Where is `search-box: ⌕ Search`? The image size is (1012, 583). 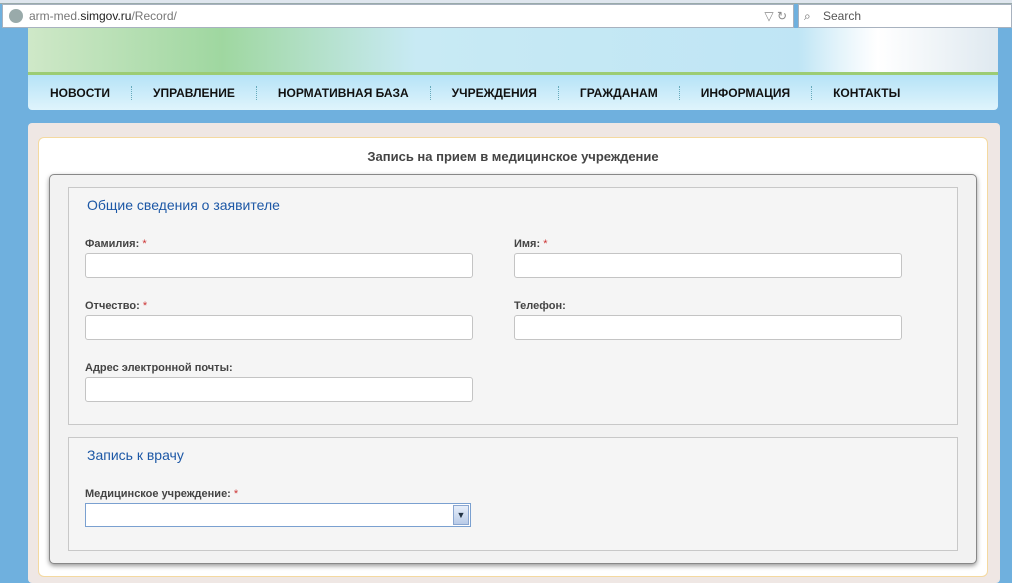 search-box: ⌕ Search is located at coordinates (905, 16).